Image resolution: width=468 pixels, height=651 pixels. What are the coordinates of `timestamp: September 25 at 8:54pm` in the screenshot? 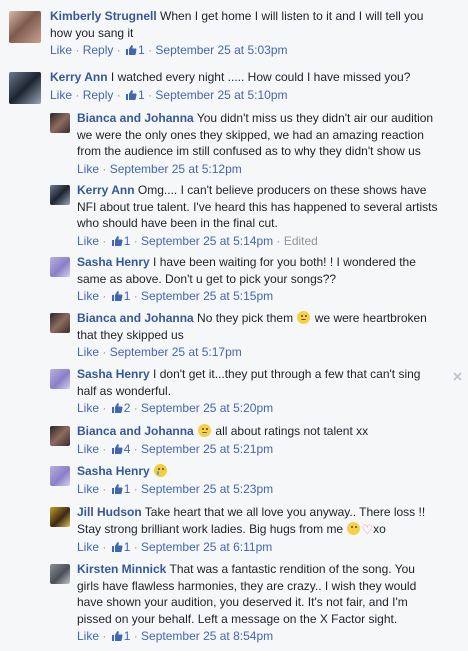 It's located at (207, 636).